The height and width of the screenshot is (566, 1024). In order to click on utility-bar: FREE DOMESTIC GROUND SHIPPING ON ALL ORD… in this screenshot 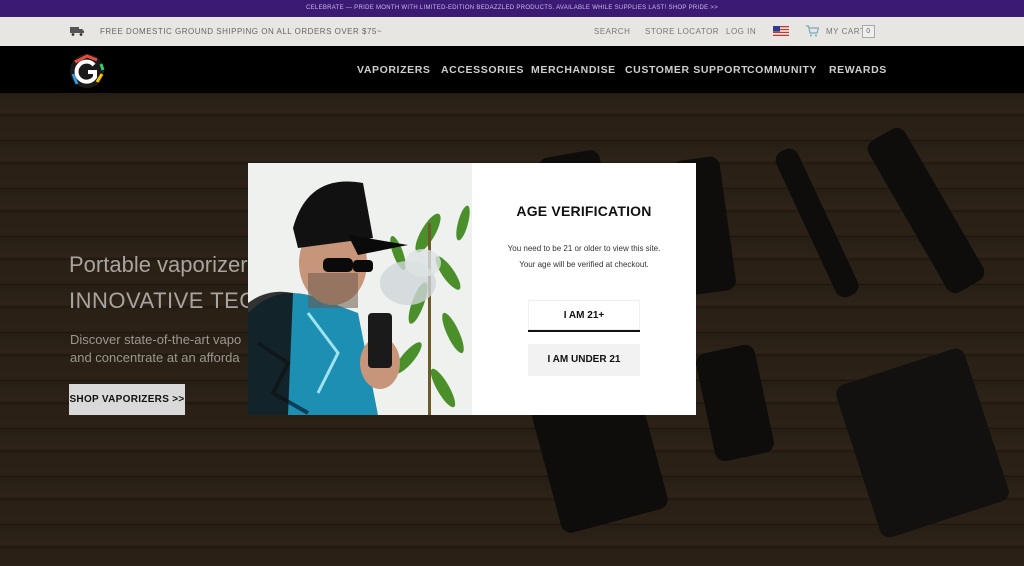, I will do `click(512, 31)`.